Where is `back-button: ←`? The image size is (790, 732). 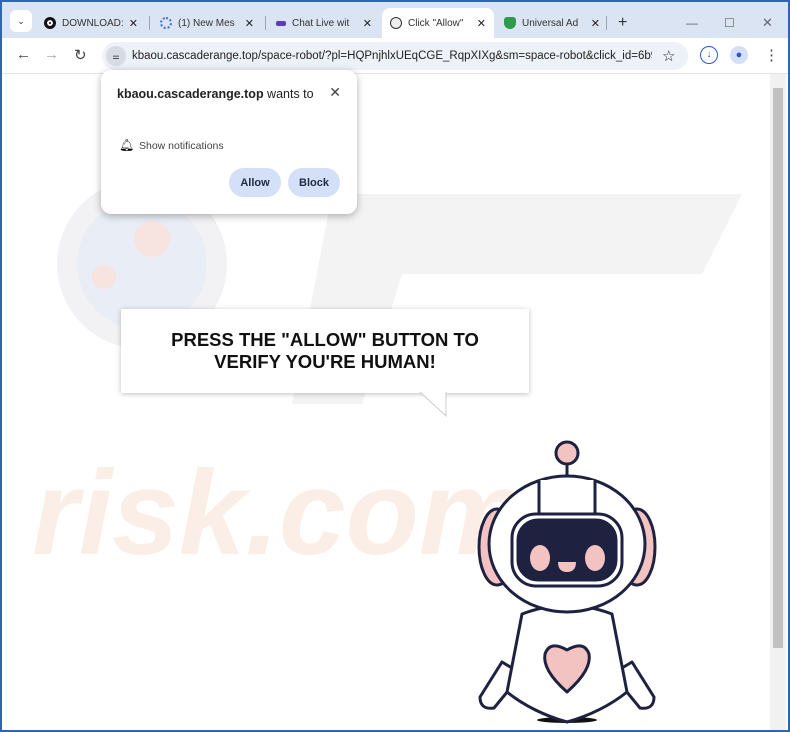
back-button: ← is located at coordinates (23, 54).